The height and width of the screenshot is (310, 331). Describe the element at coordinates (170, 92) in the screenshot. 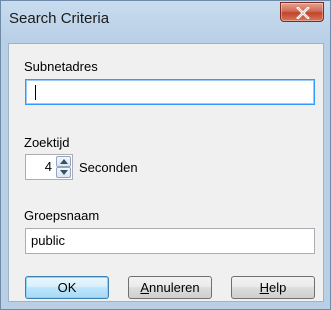

I see `subnet-address-input` at that location.